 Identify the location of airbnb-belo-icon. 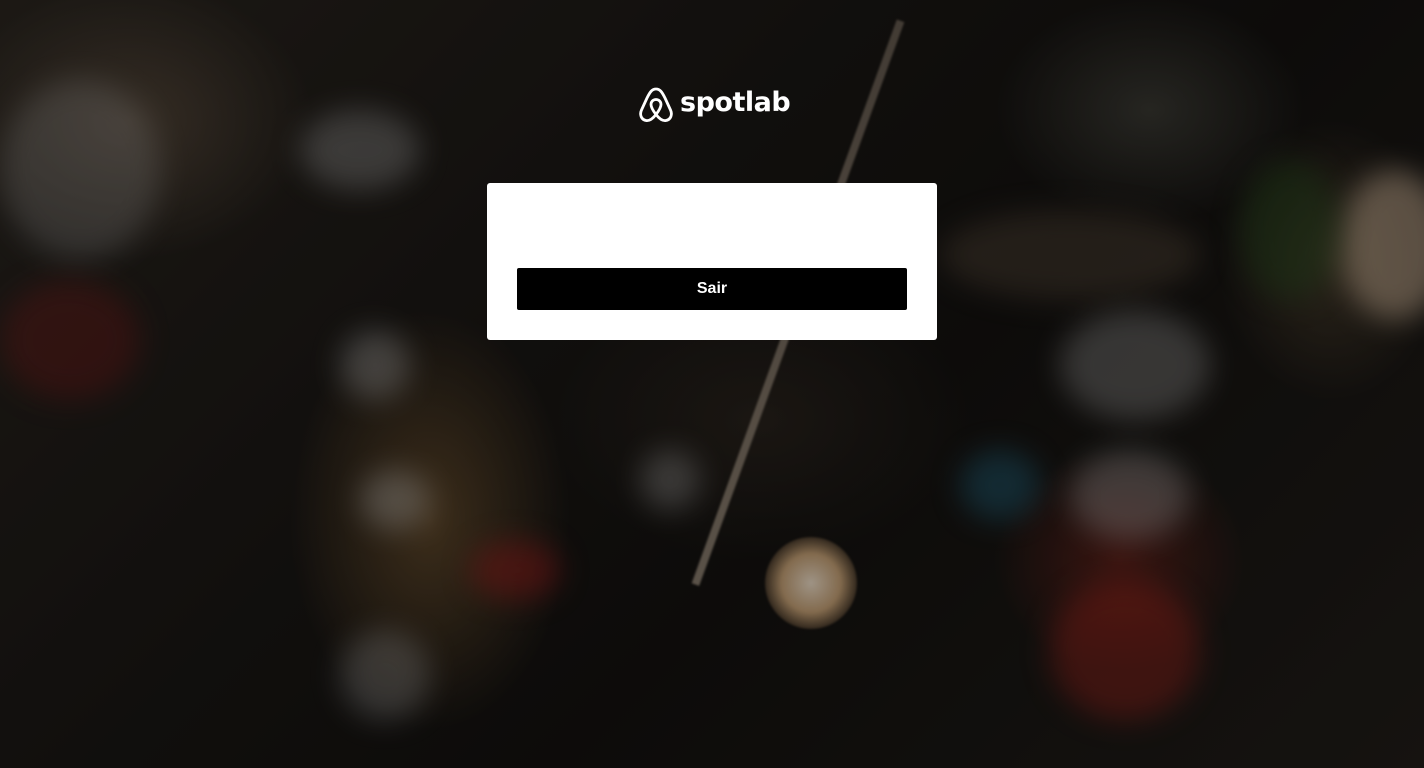
(656, 105).